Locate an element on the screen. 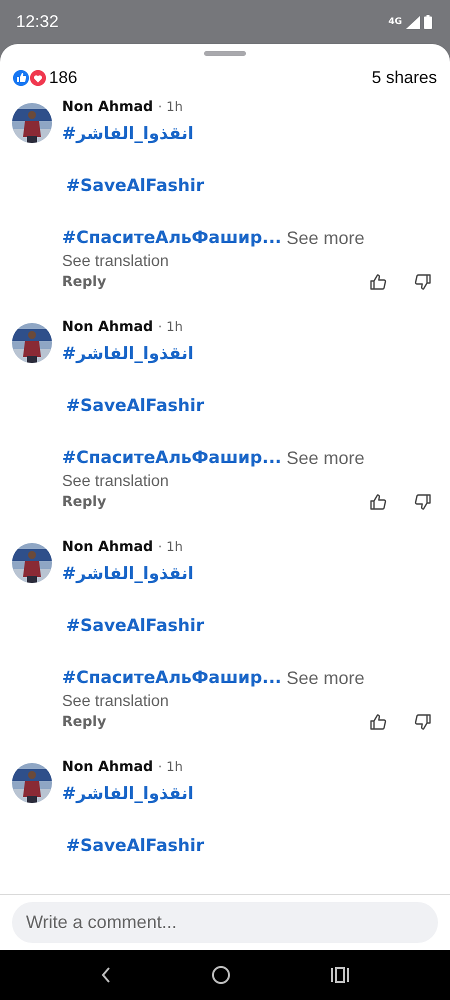 Image resolution: width=450 pixels, height=1000 pixels. reaction-icons is located at coordinates (30, 78).